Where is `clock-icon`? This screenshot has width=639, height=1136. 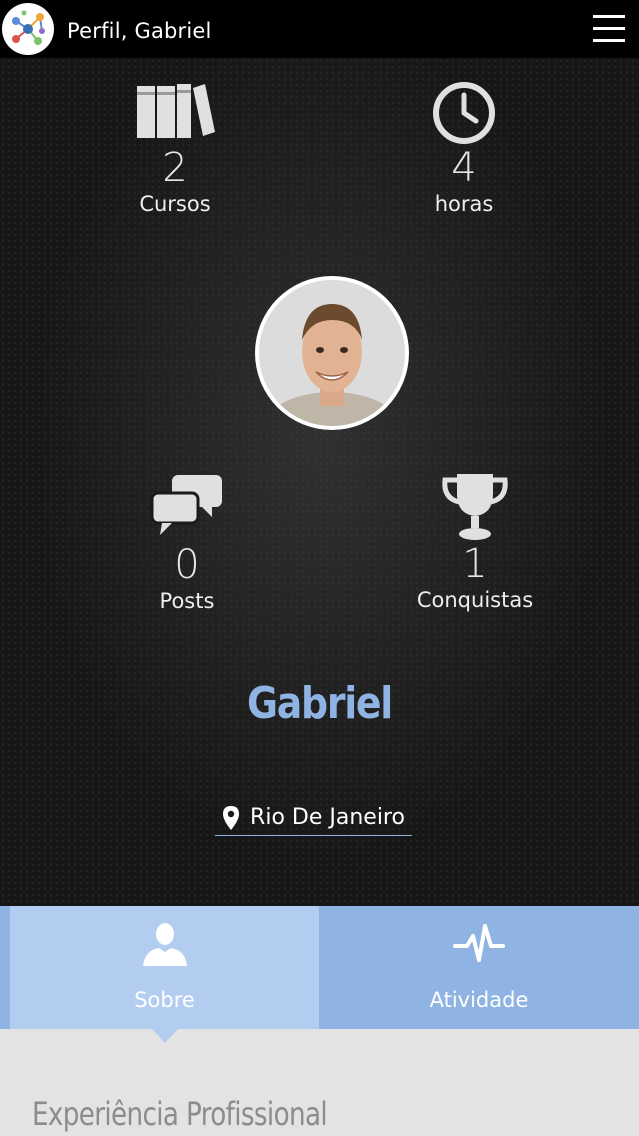
clock-icon is located at coordinates (464, 113).